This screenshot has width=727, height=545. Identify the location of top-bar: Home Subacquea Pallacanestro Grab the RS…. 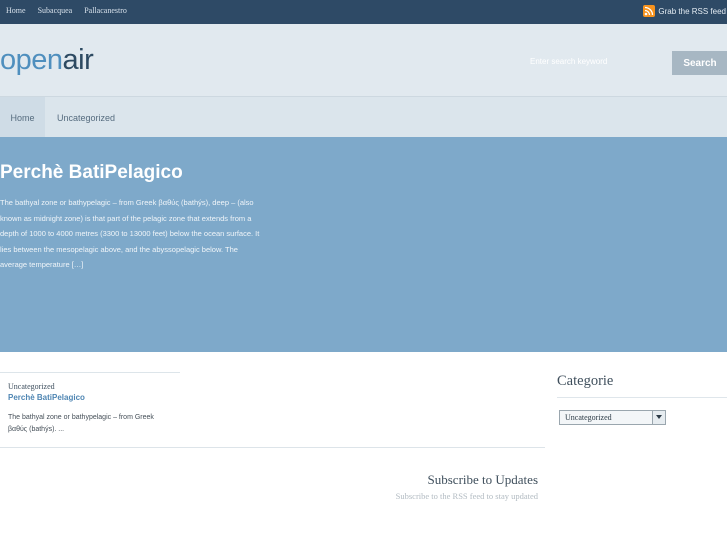
(363, 12).